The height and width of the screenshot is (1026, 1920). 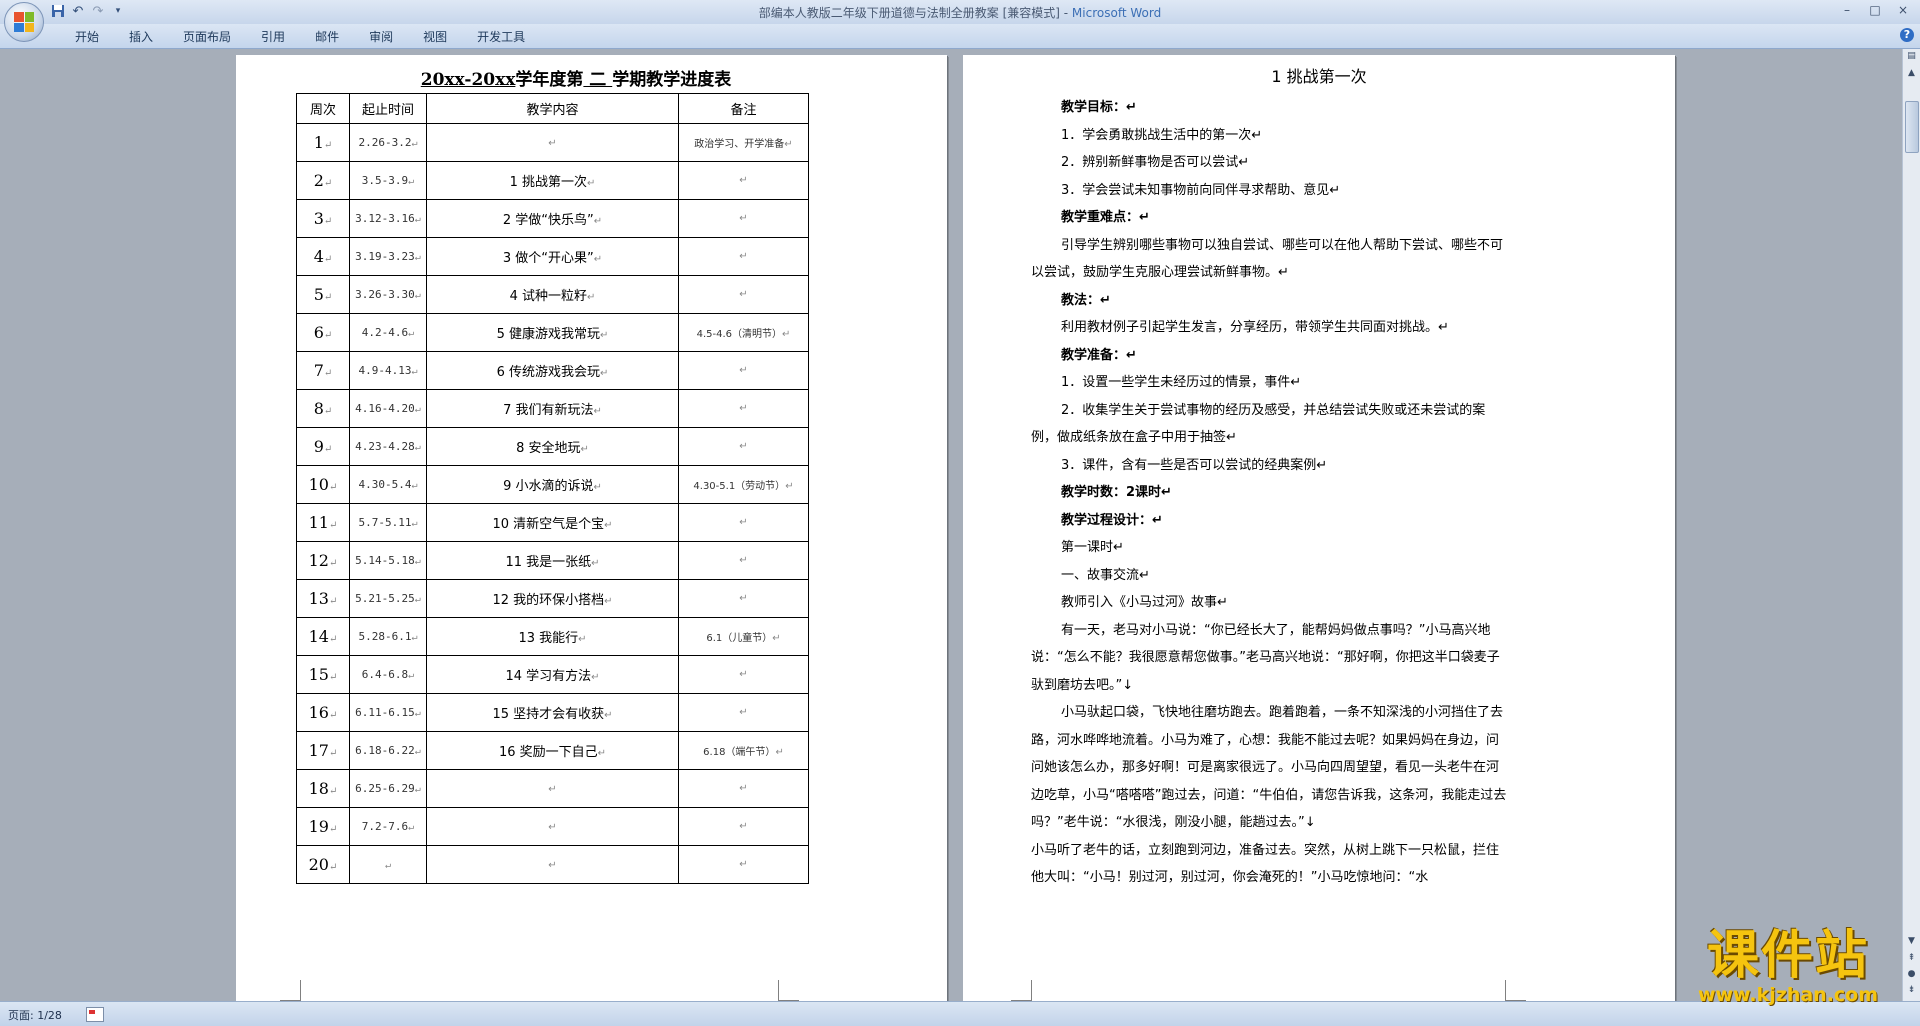 I want to click on tab-mailings: 邮件, so click(x=327, y=37).